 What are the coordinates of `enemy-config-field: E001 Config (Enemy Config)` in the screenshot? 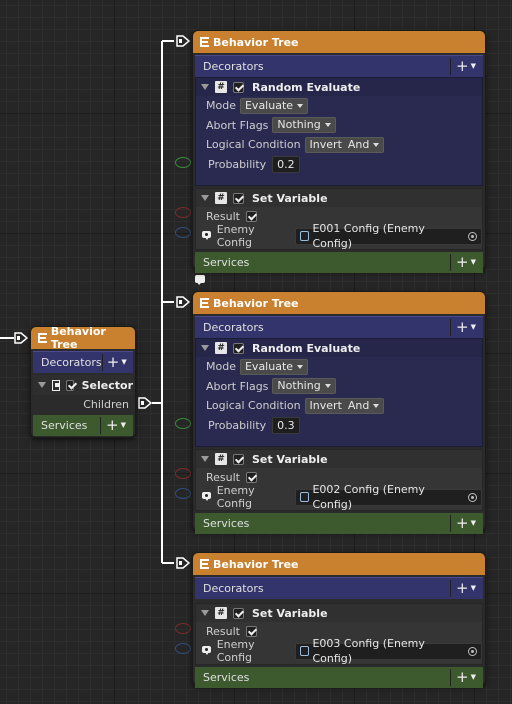 It's located at (388, 236).